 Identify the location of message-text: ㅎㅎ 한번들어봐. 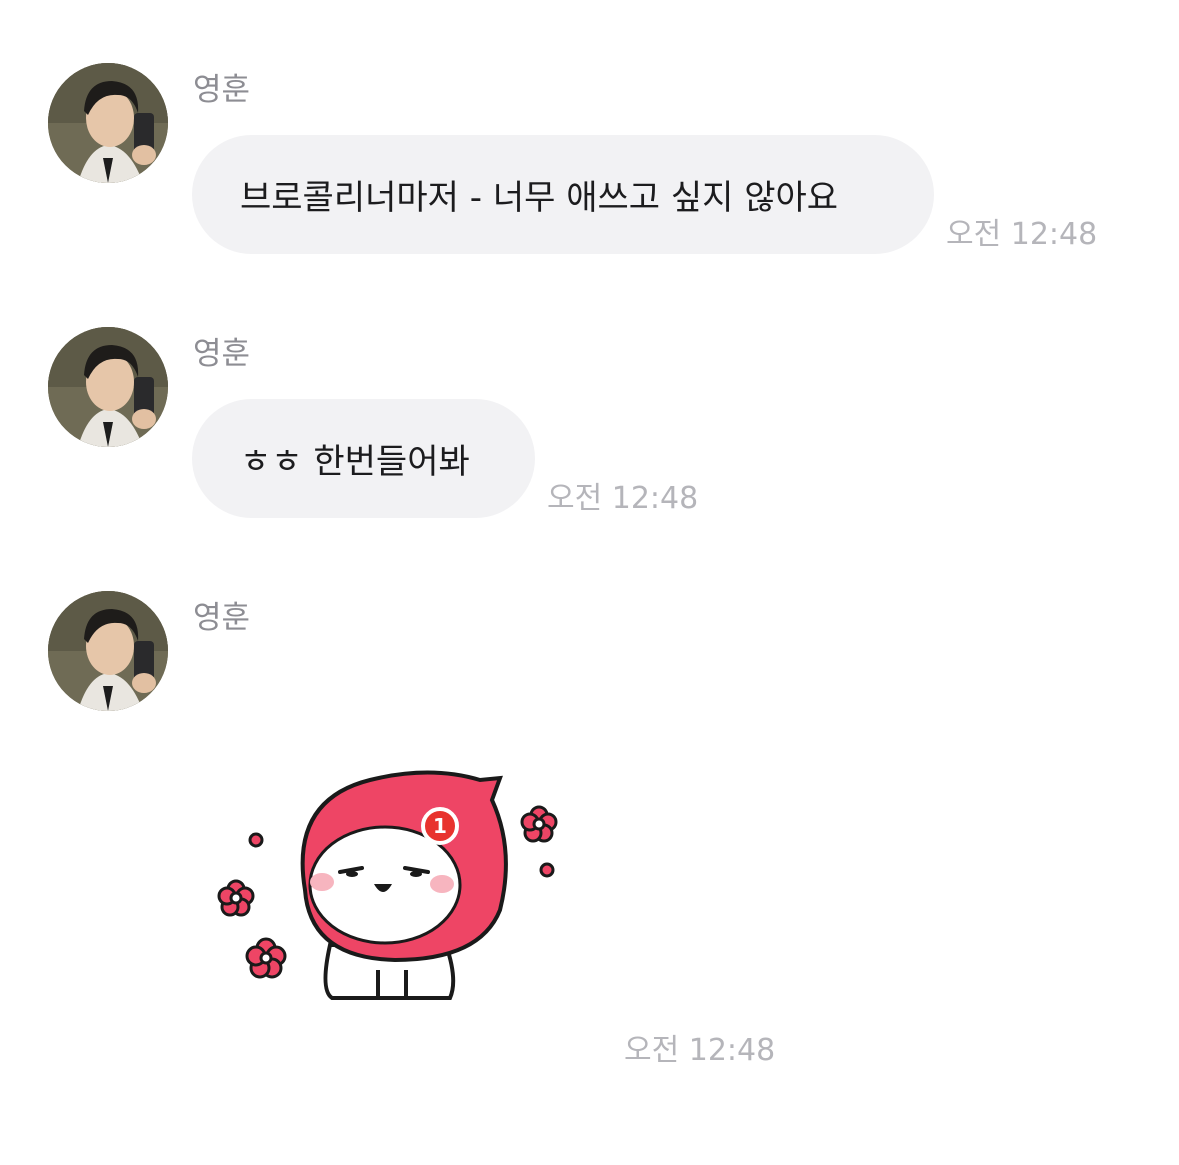
(355, 462).